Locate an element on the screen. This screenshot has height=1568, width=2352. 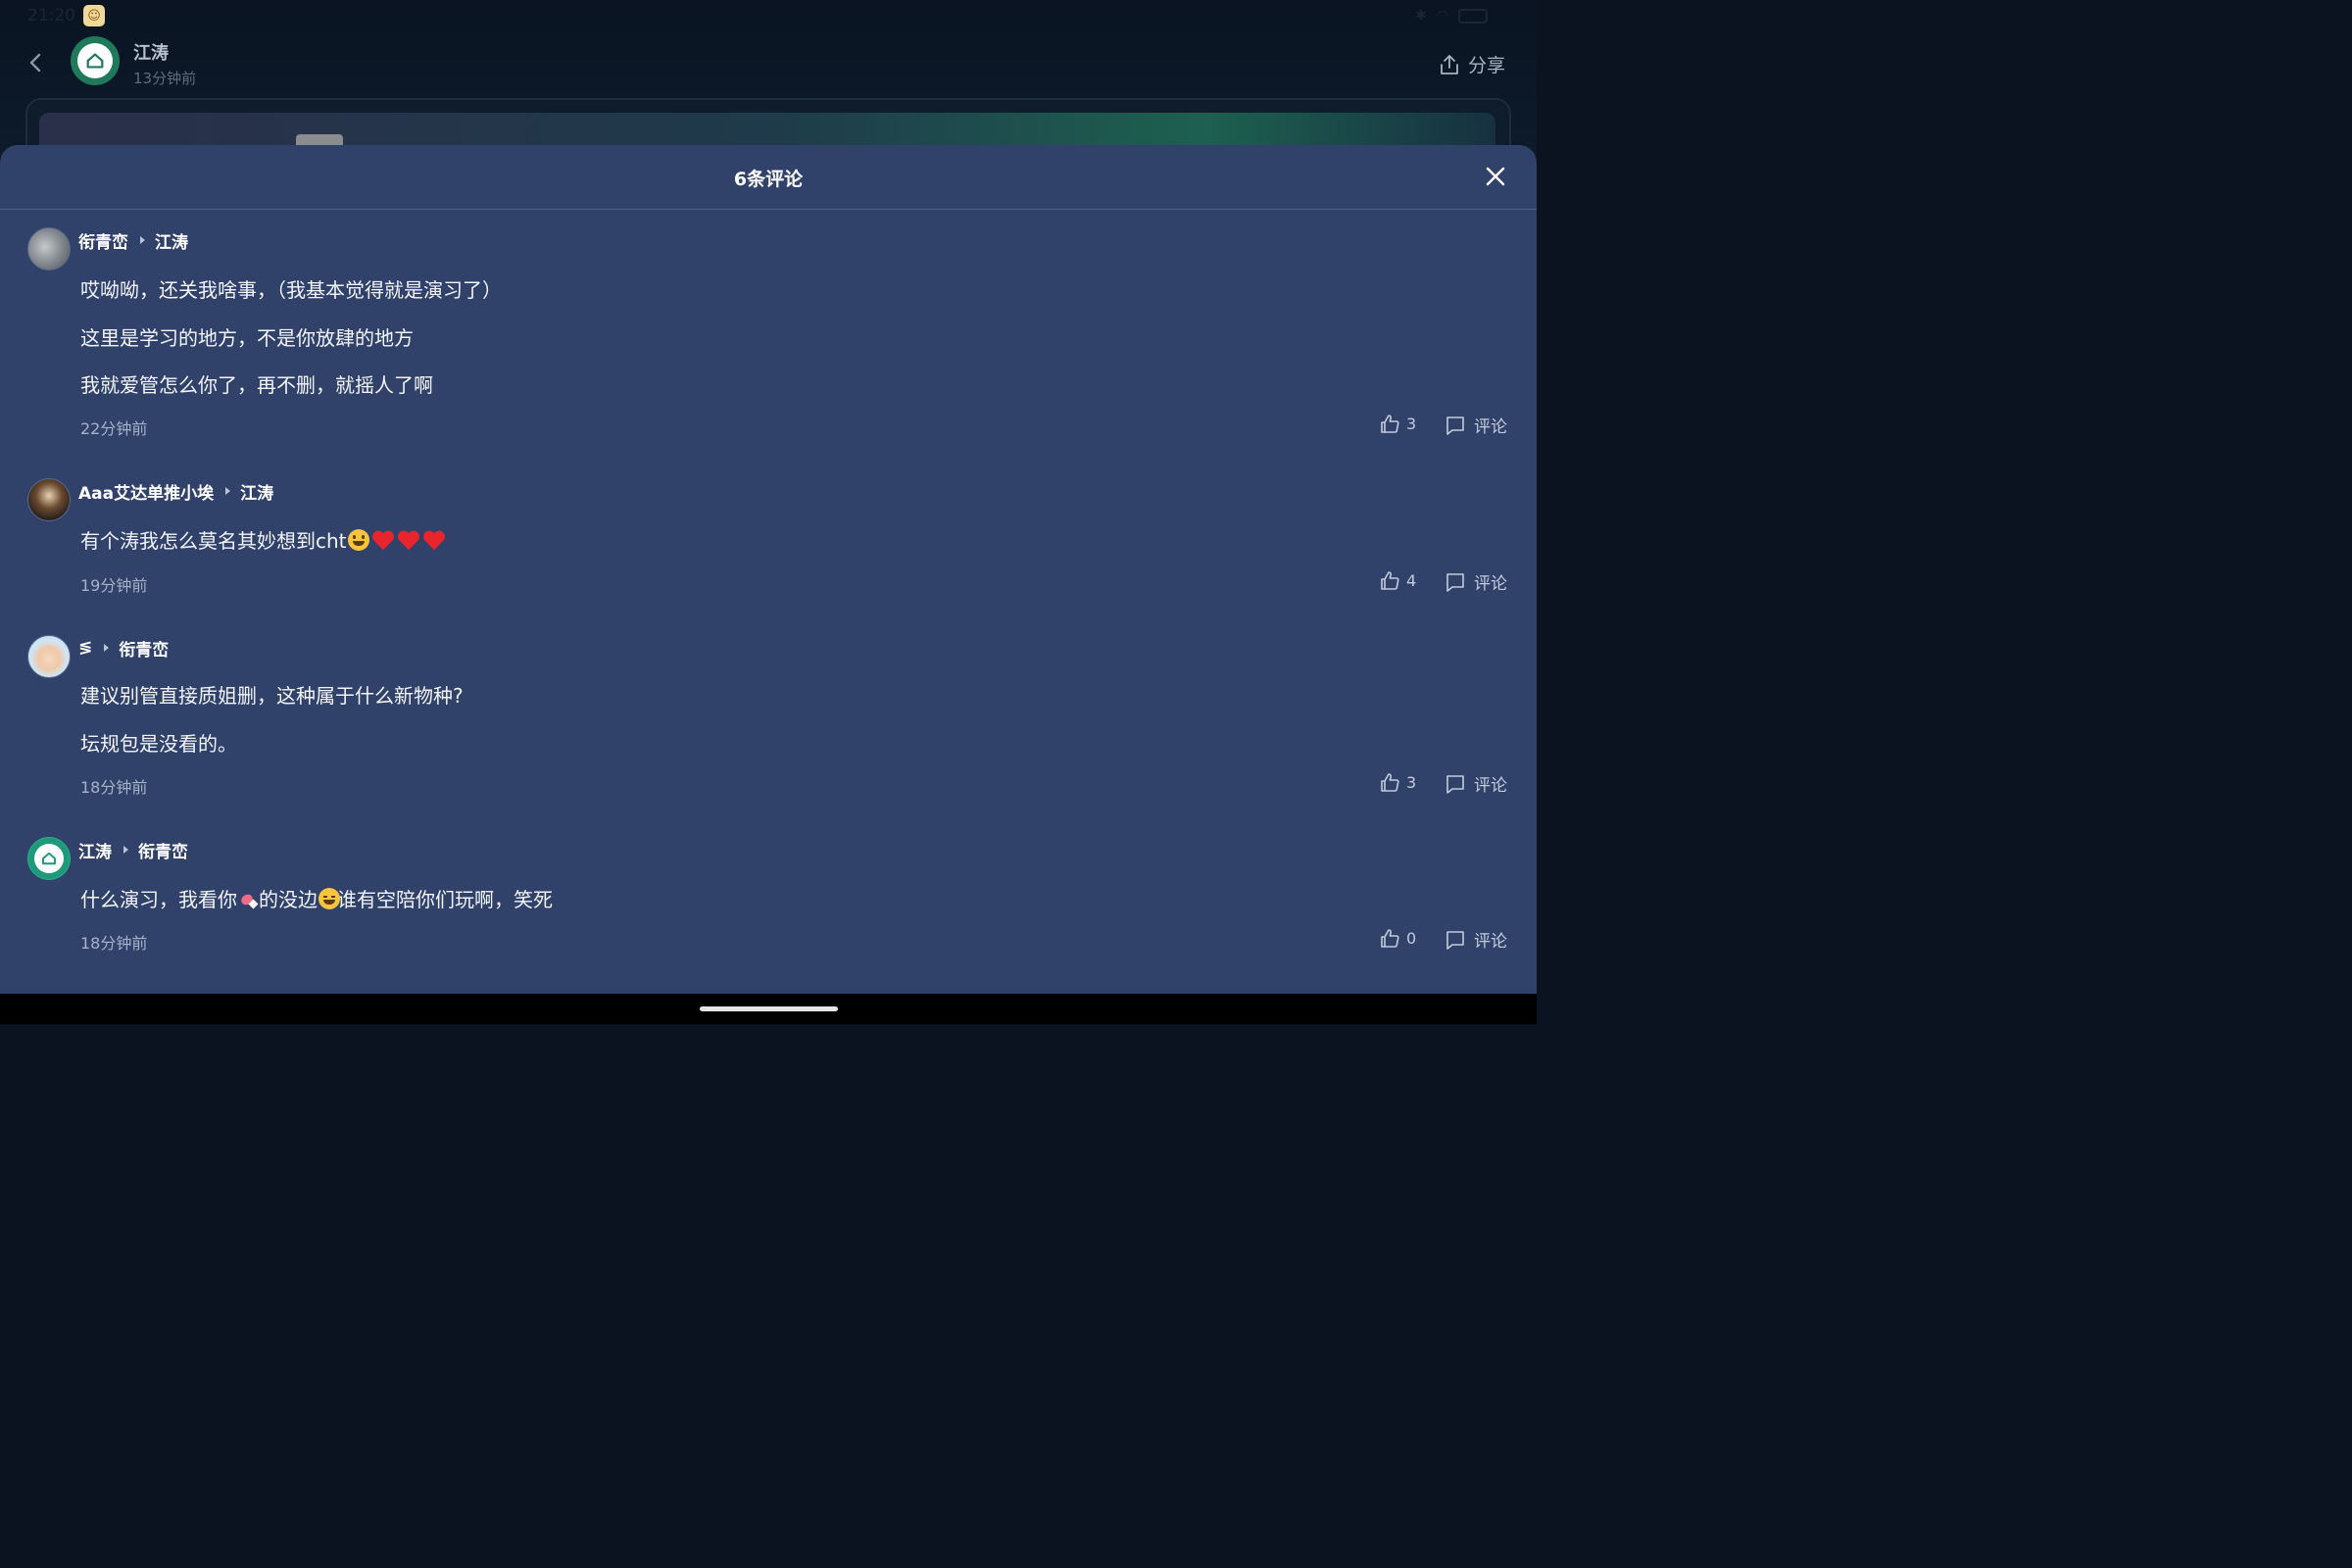
system-navigation-bar is located at coordinates (768, 1009).